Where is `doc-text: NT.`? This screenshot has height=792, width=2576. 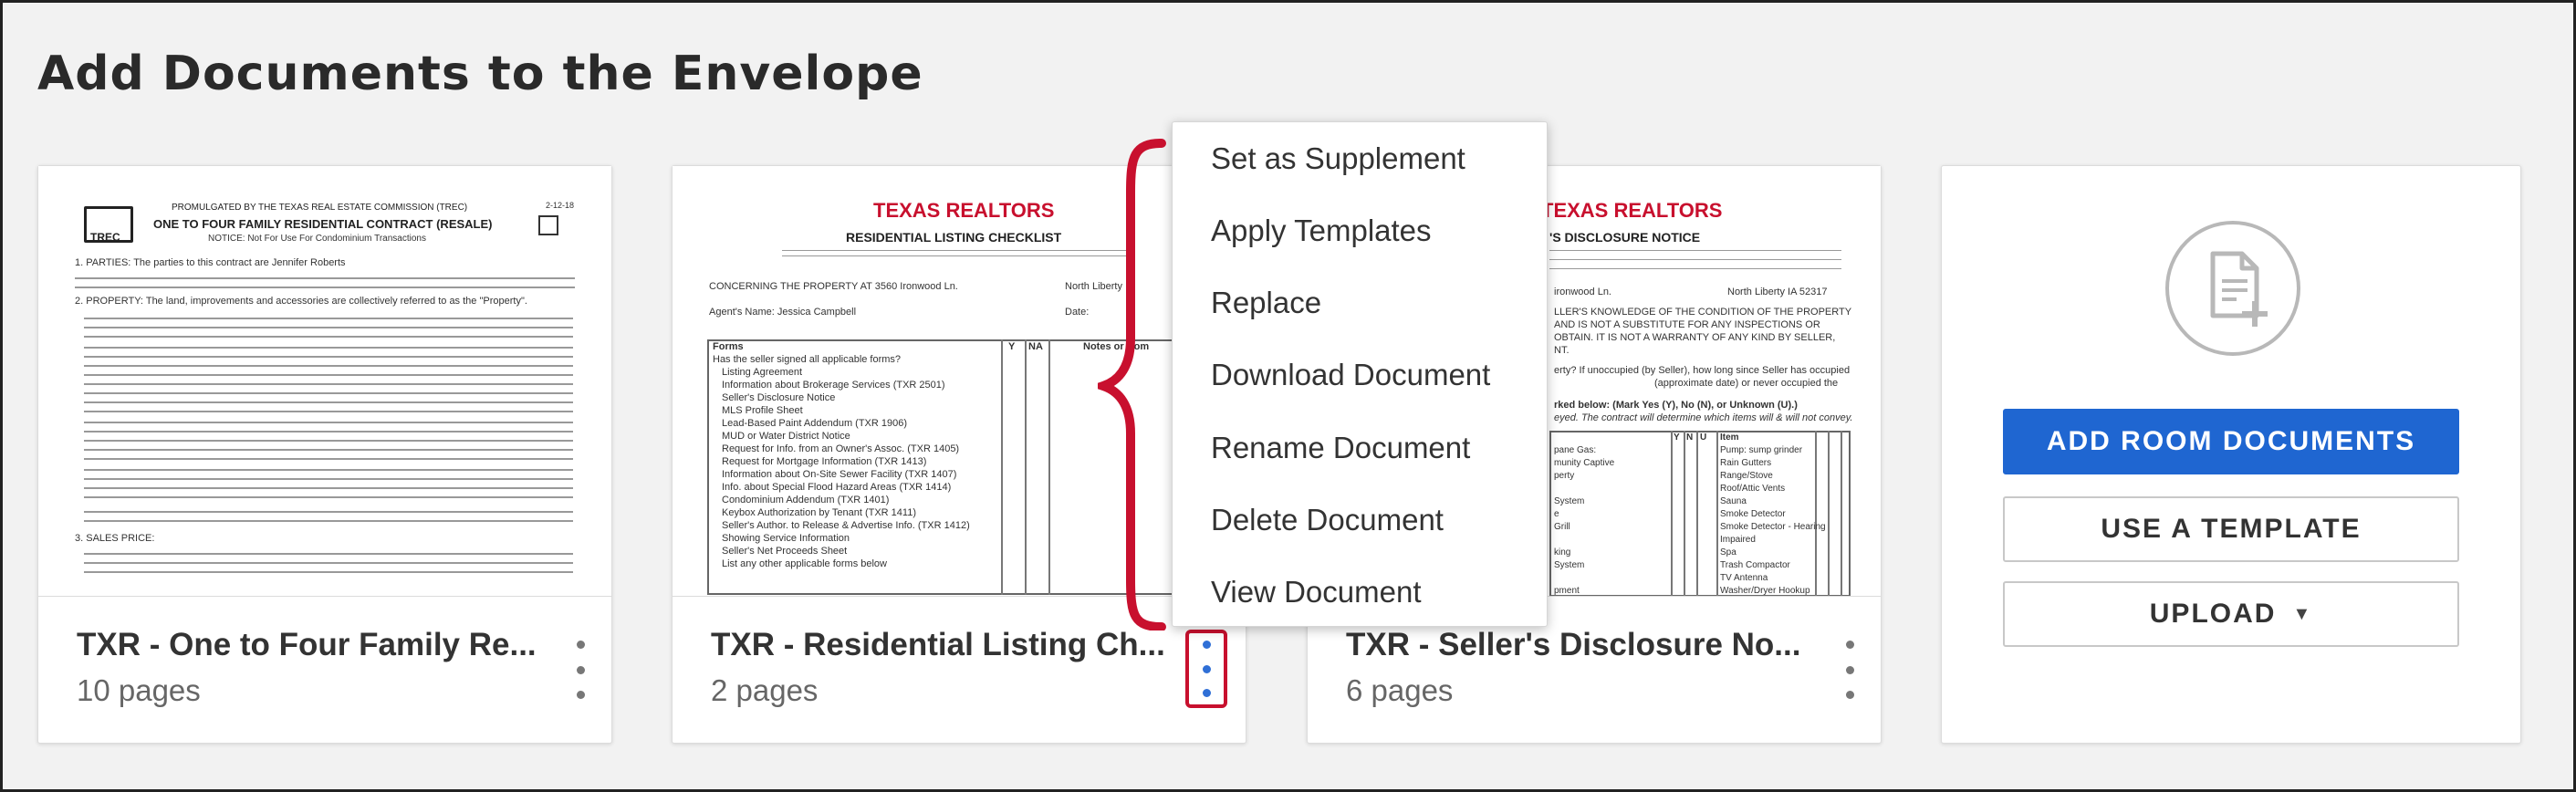 doc-text: NT. is located at coordinates (1562, 350).